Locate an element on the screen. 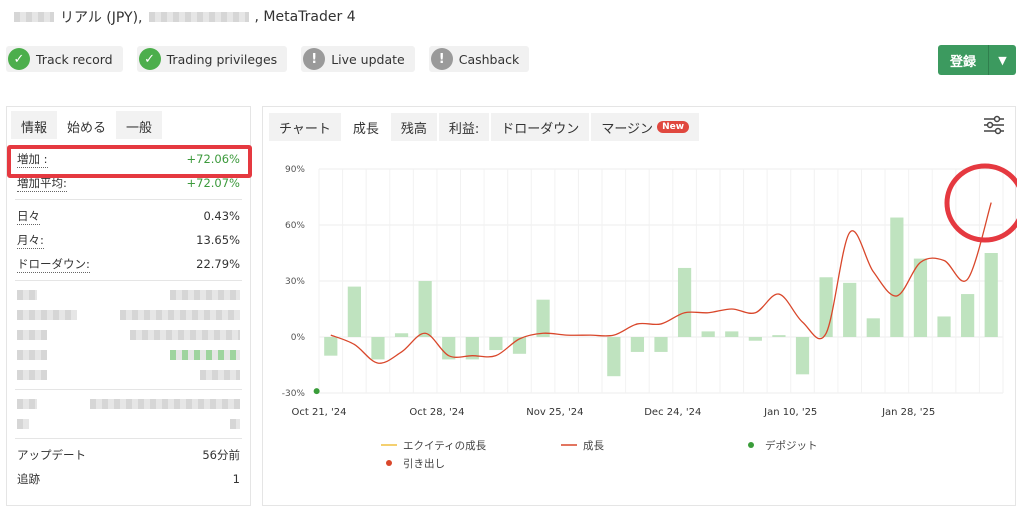 This screenshot has width=1024, height=518. stat-drawdown: ドローダウン: 22.79% is located at coordinates (128, 264).